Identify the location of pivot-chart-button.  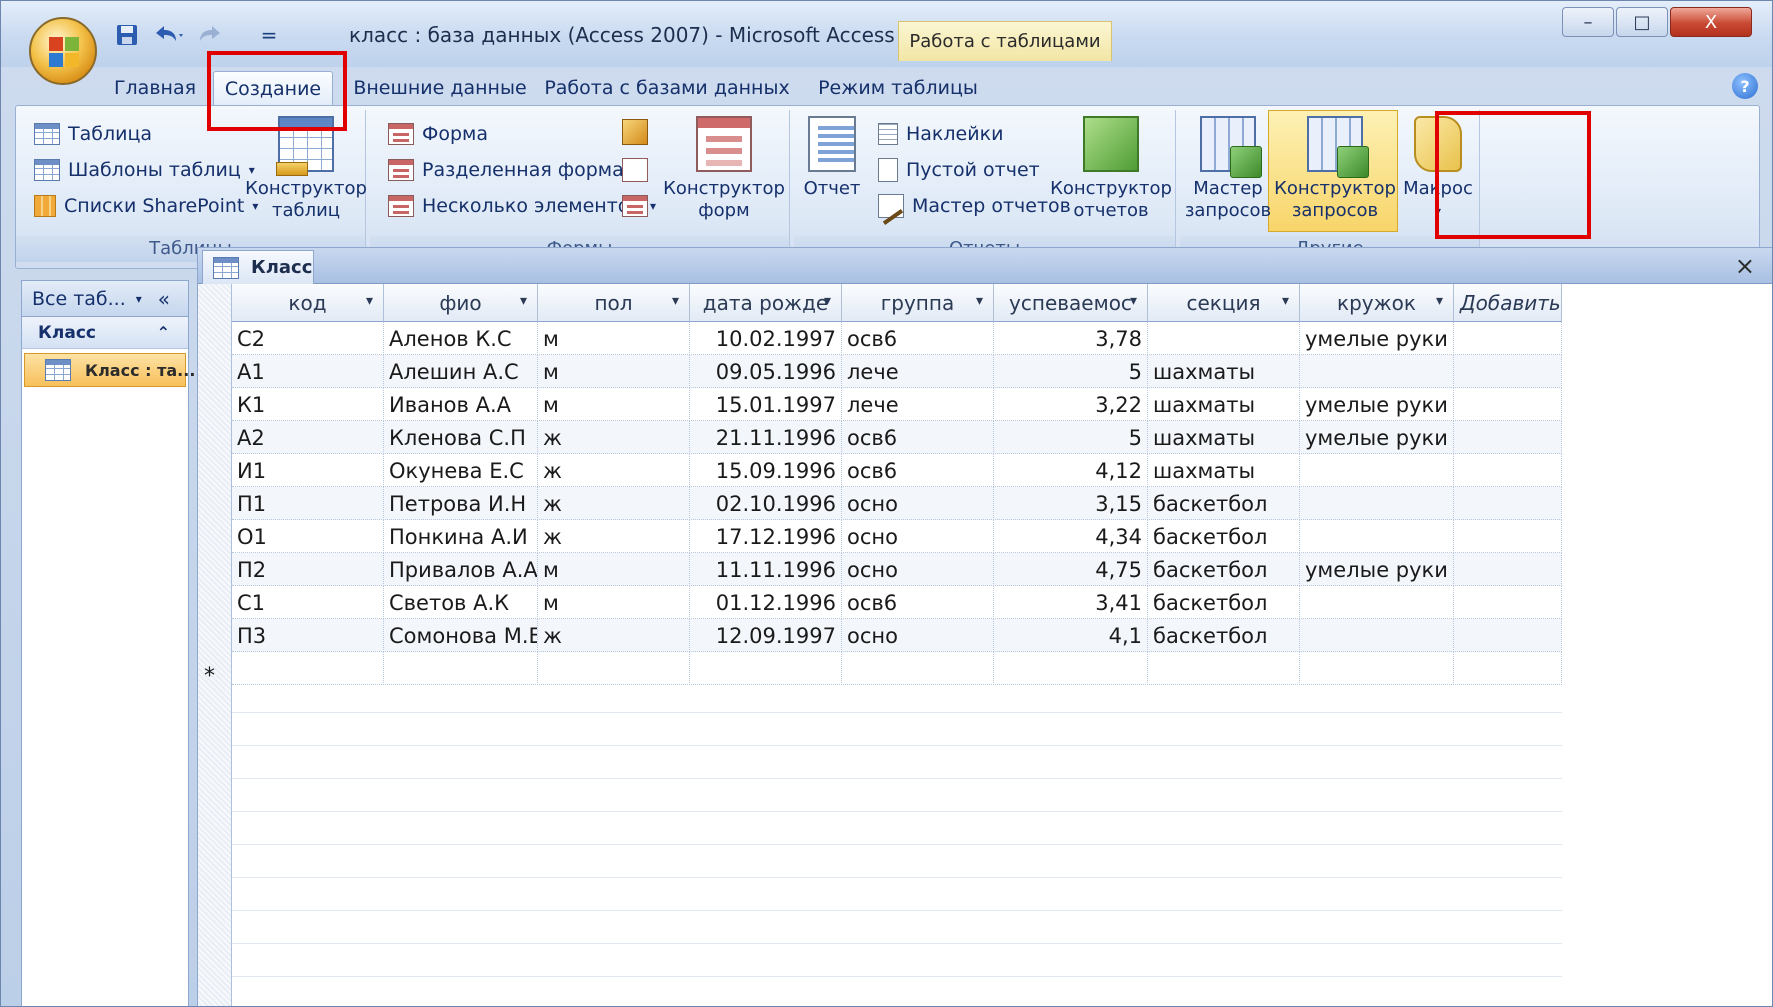
(635, 132).